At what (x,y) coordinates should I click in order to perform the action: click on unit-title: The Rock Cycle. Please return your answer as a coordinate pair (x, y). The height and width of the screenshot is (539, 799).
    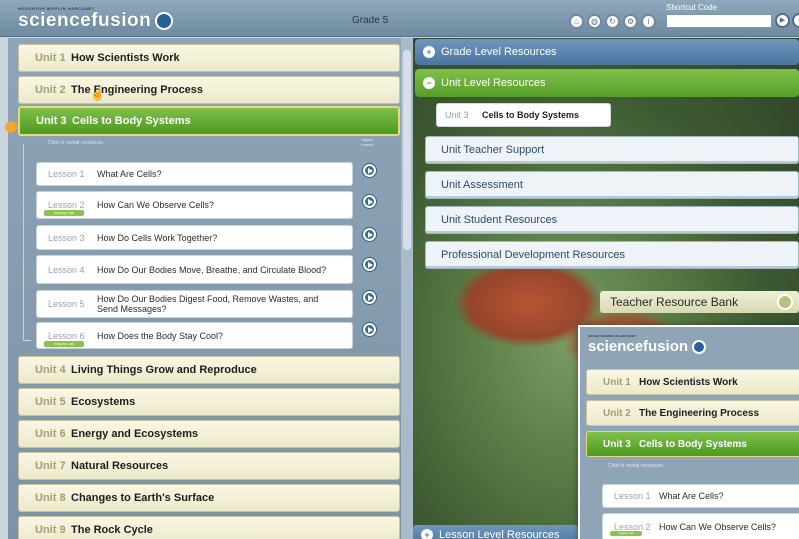
    Looking at the image, I should click on (112, 530).